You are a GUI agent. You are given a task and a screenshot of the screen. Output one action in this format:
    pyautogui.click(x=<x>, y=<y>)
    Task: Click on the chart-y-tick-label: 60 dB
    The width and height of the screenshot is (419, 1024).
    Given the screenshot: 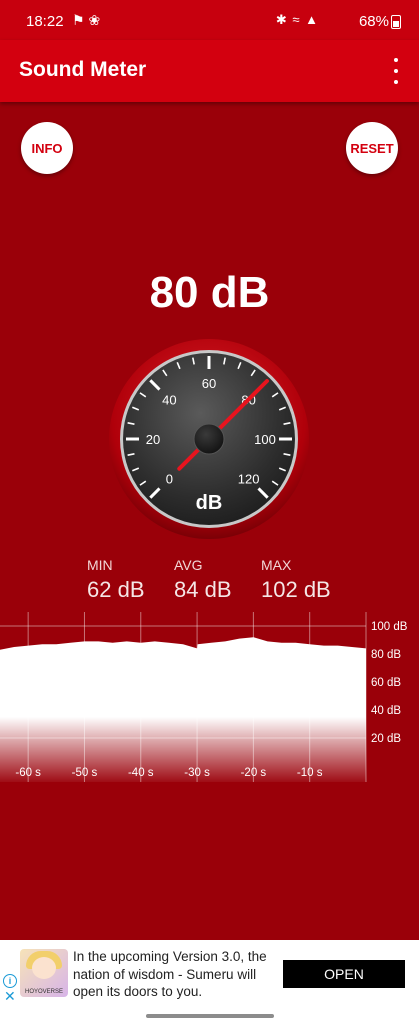 What is the action you would take?
    pyautogui.click(x=386, y=683)
    